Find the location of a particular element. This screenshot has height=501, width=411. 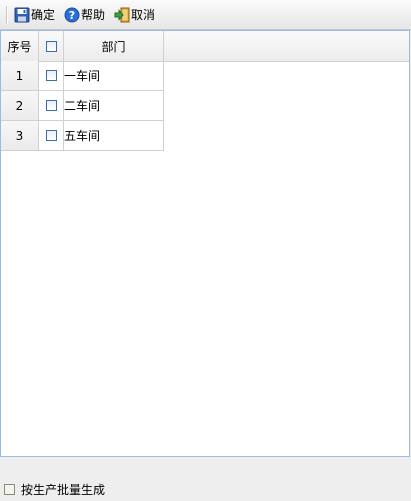

batch-checkbox is located at coordinates (9, 489).